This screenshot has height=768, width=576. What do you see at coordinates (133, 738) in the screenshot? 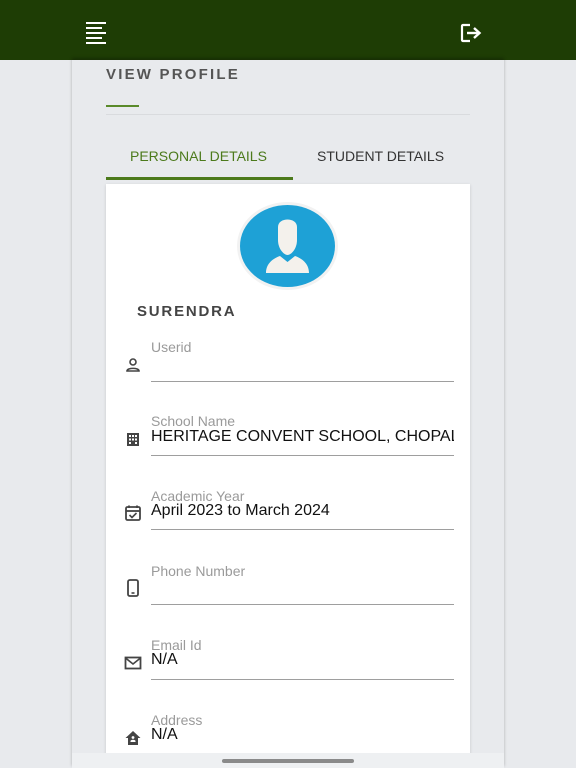
I see `home-icon` at bounding box center [133, 738].